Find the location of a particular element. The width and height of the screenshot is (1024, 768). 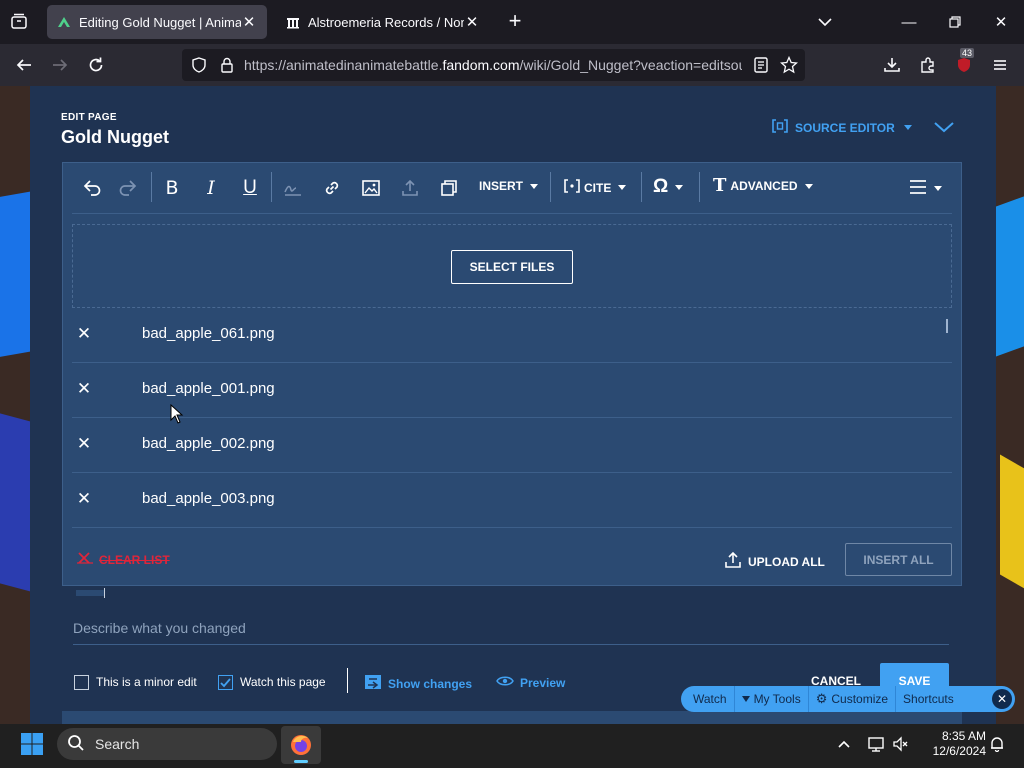

lock-icon is located at coordinates (227, 65).